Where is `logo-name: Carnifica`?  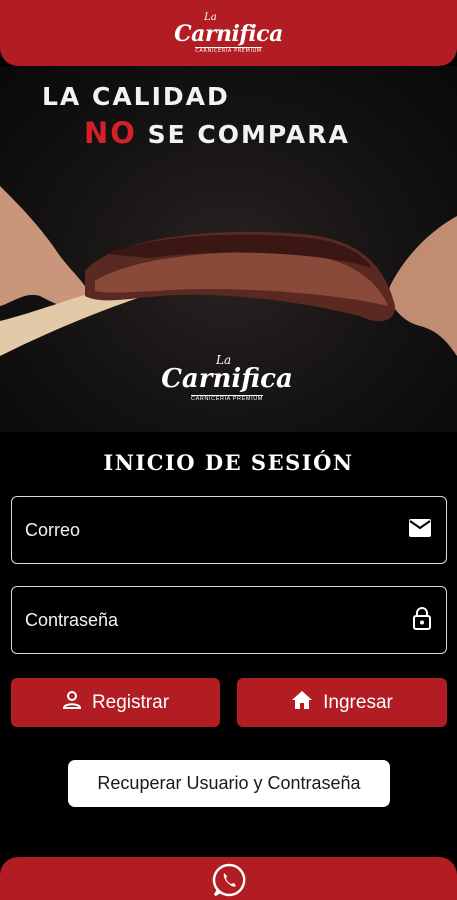 logo-name: Carnifica is located at coordinates (228, 33).